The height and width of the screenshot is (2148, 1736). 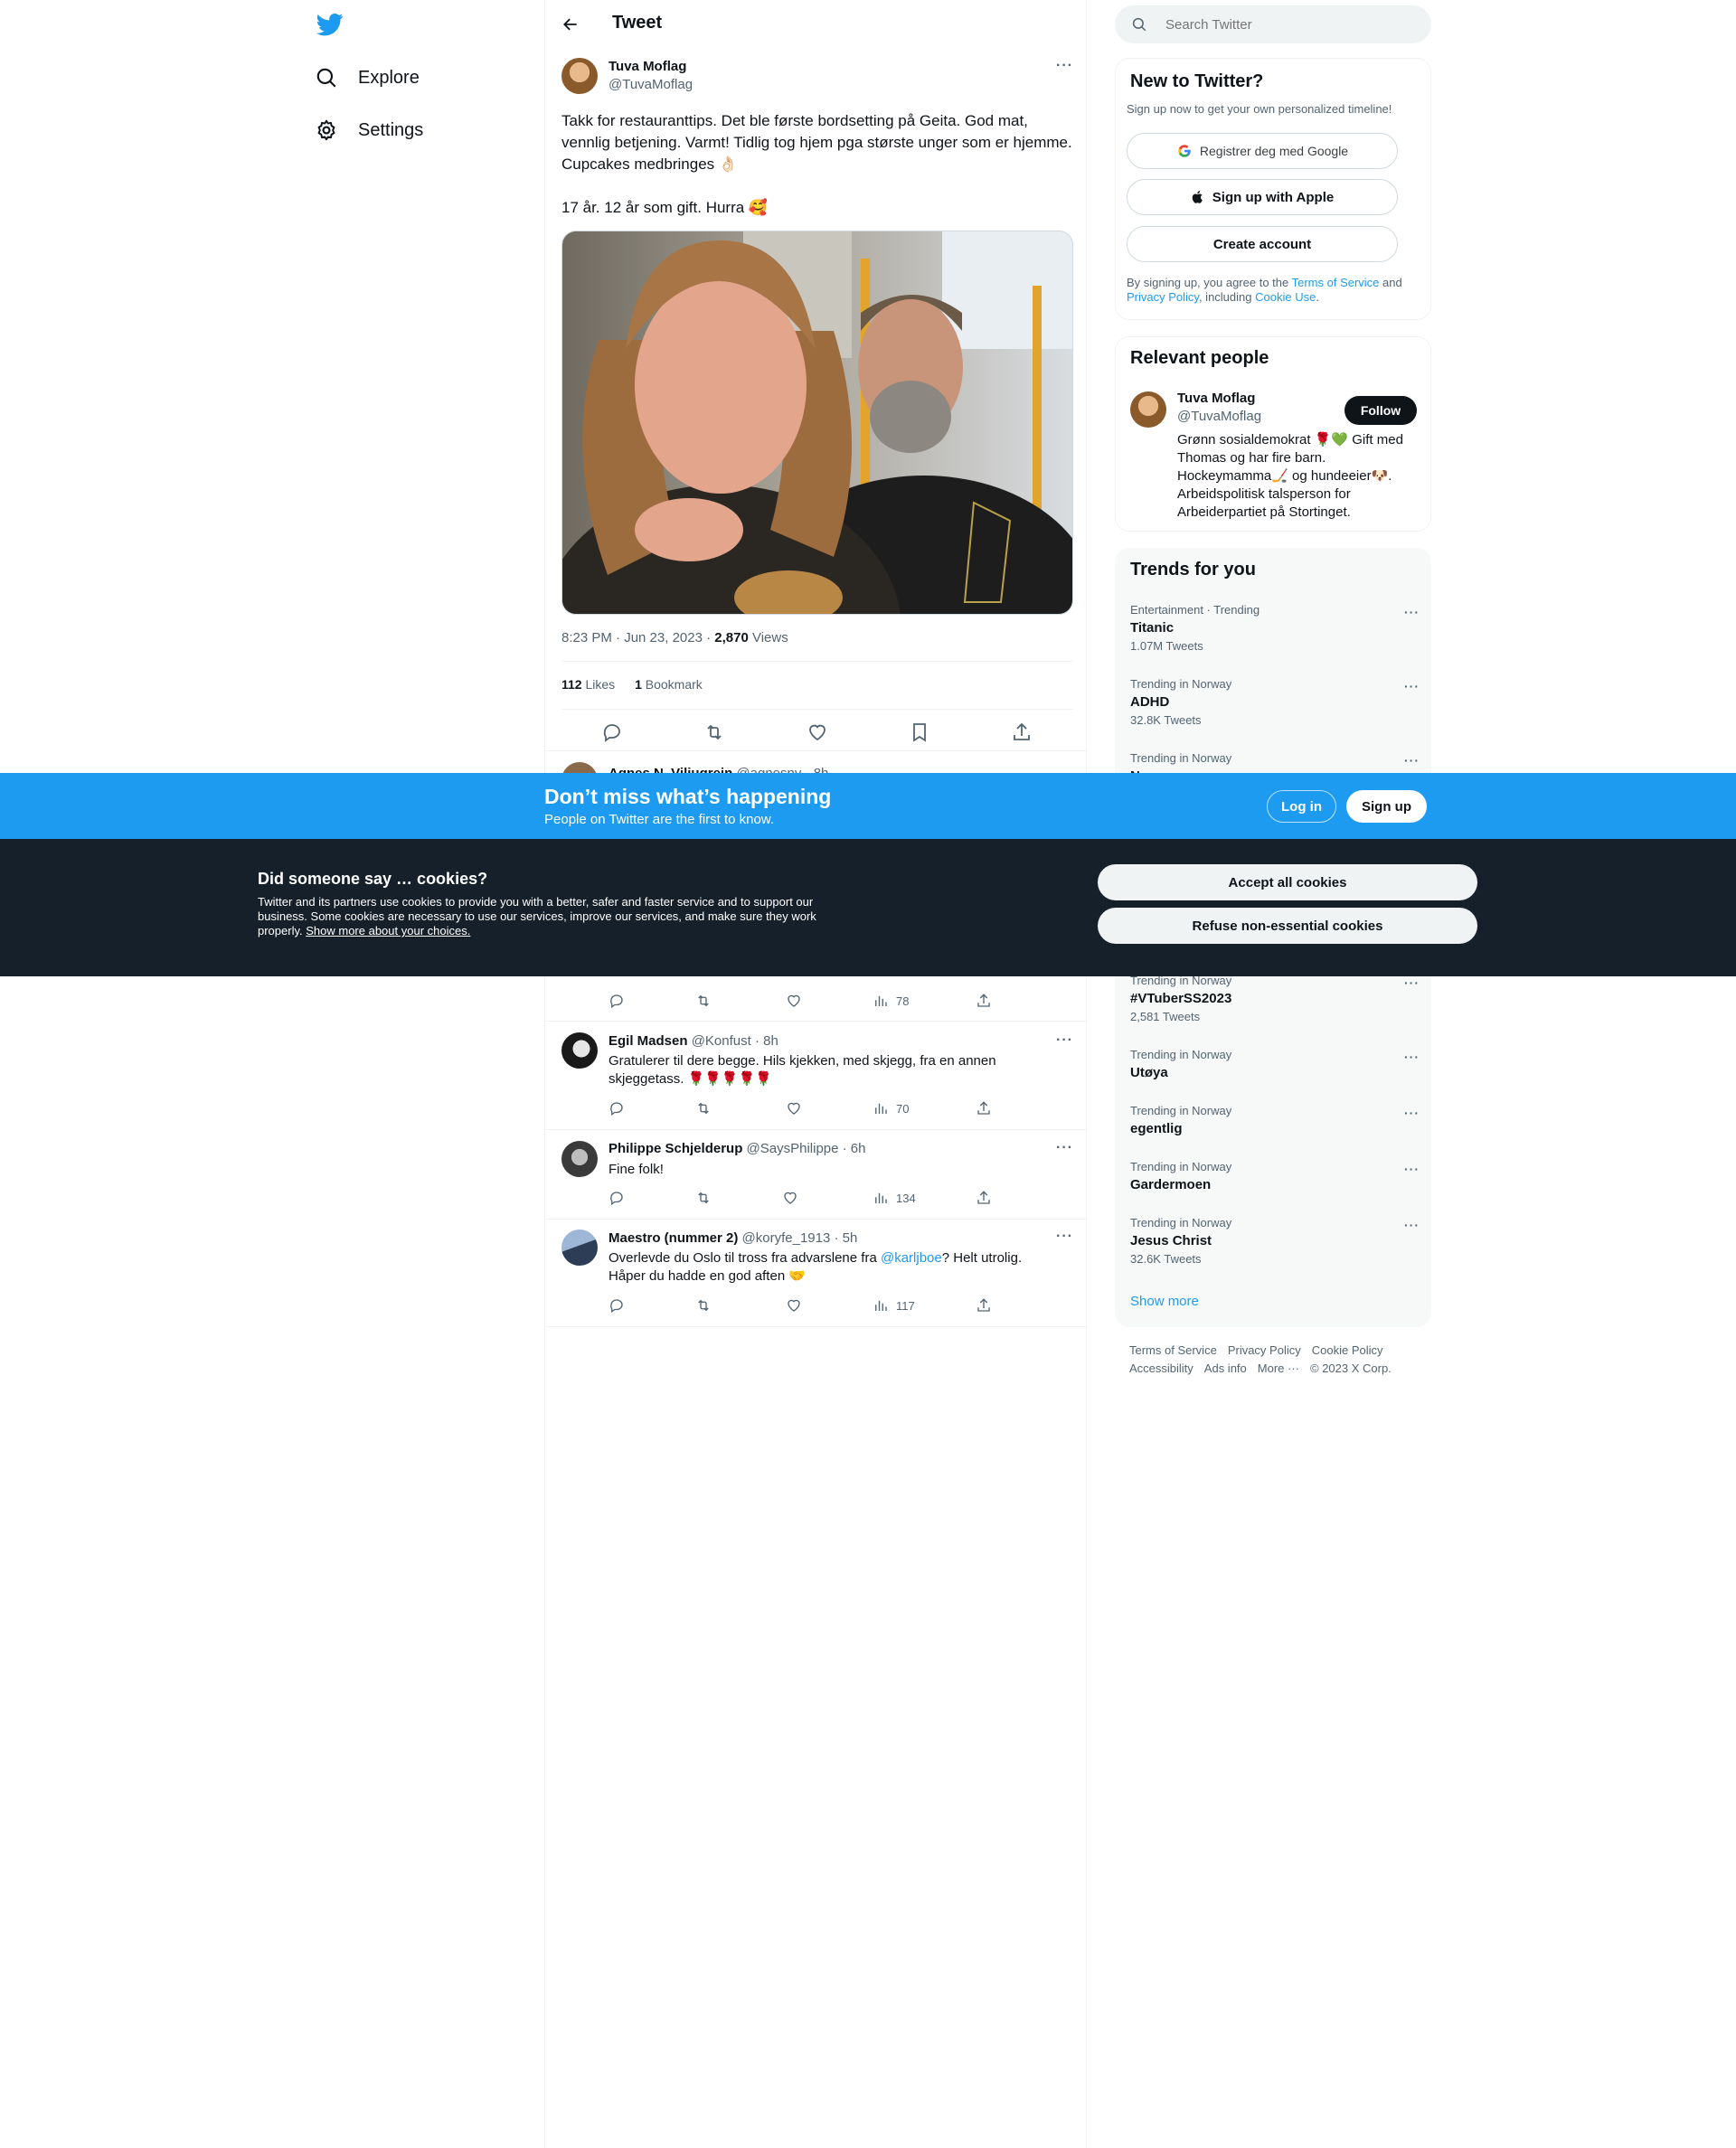 I want to click on views-button: 134, so click(x=895, y=1198).